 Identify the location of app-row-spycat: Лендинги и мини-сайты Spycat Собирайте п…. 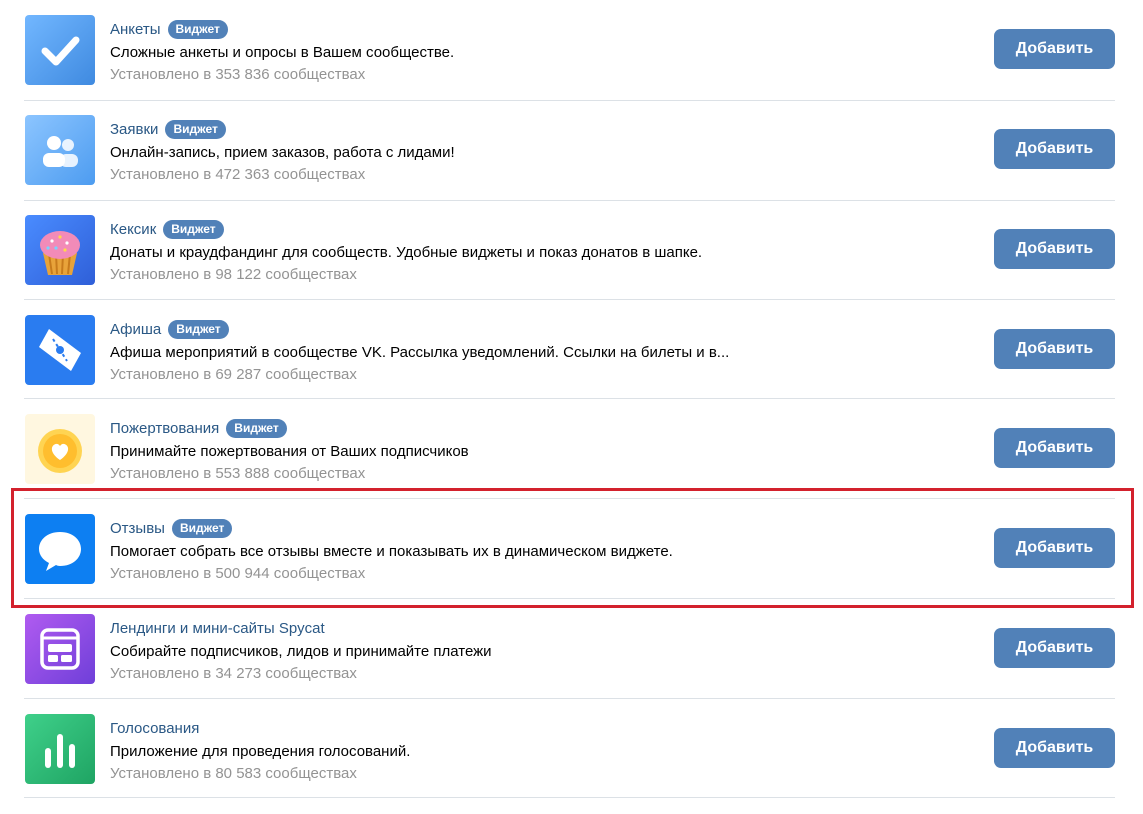
(571, 664).